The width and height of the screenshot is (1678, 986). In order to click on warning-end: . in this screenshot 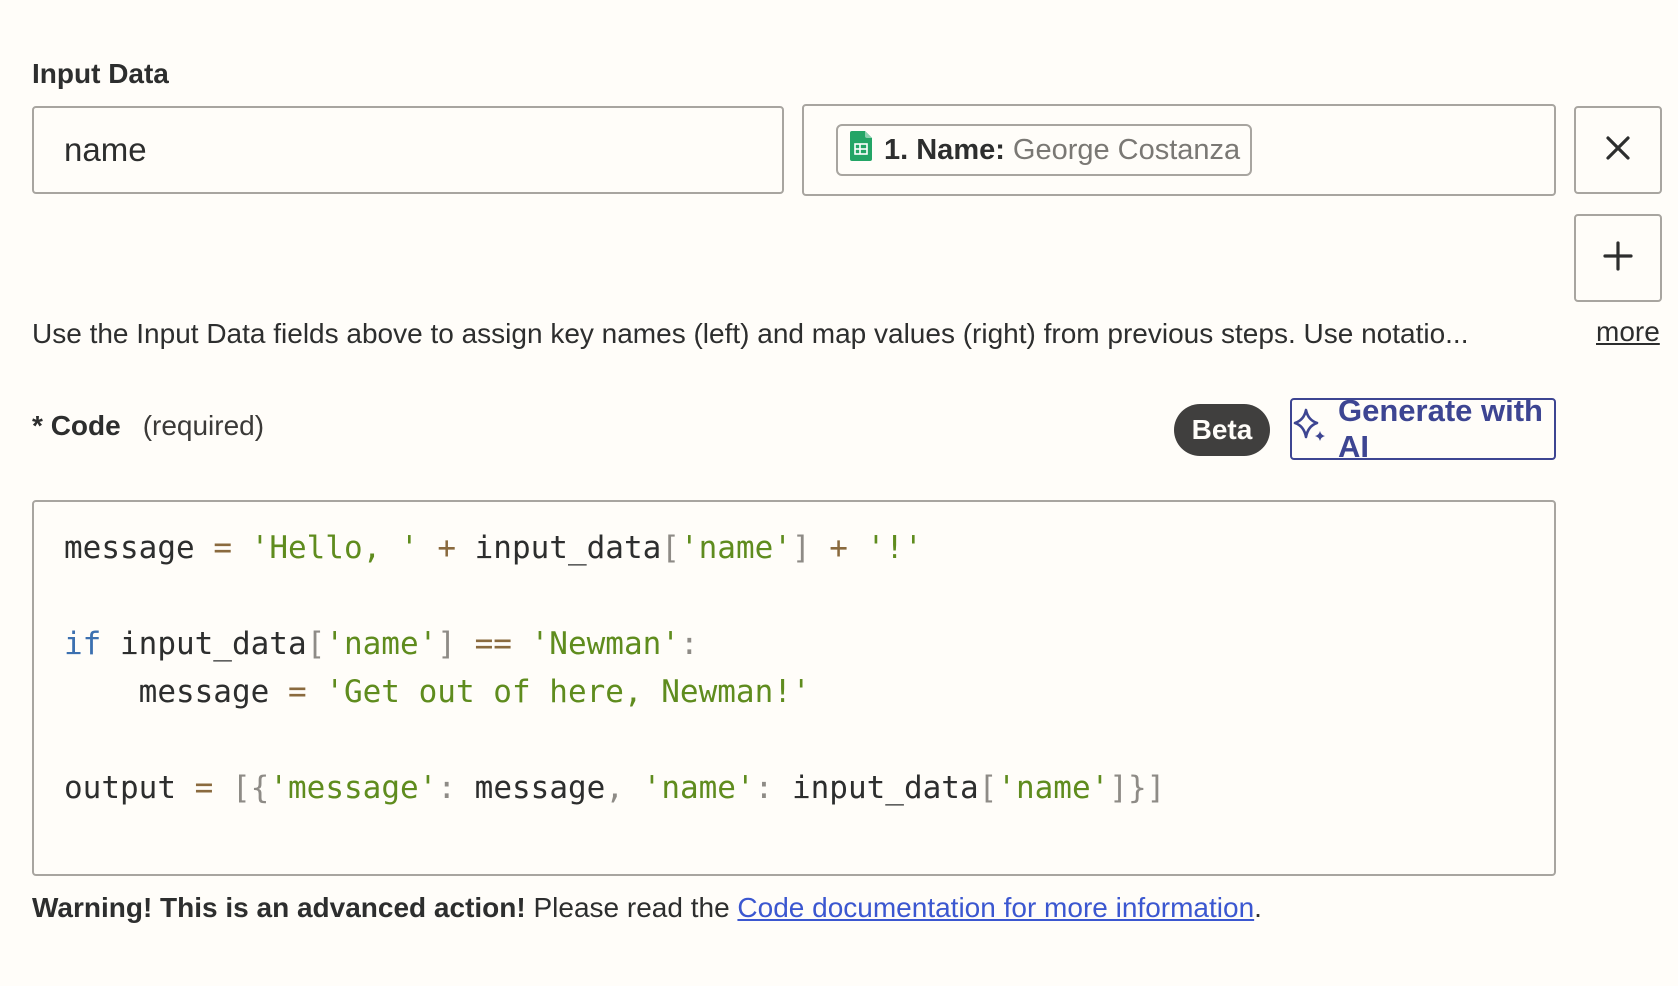, I will do `click(1258, 907)`.